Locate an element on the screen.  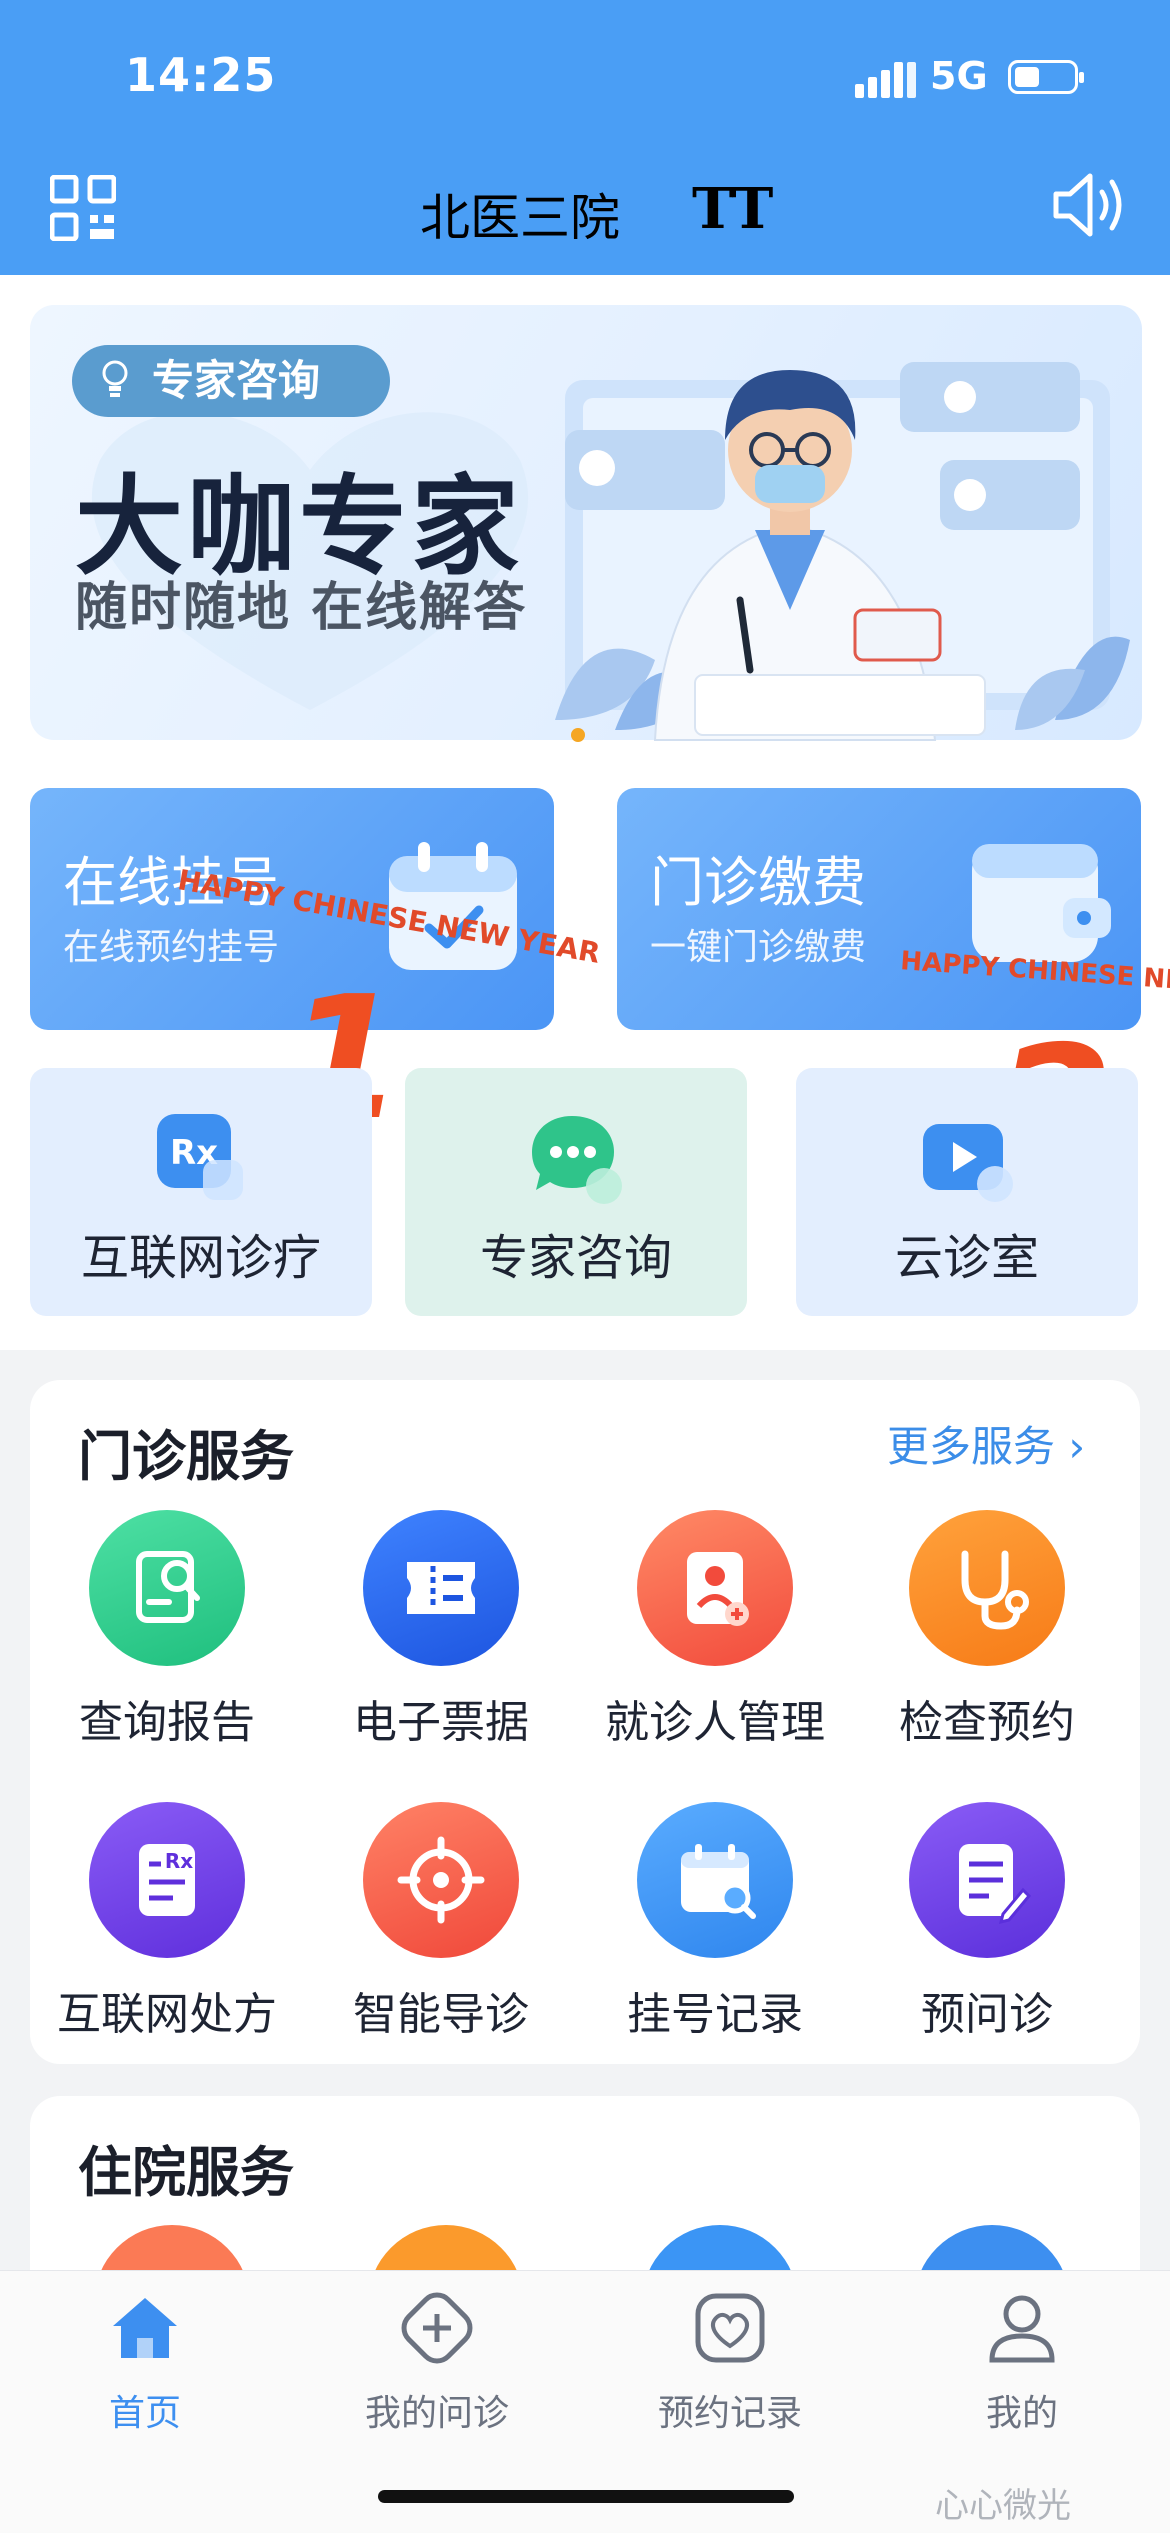
register-subtitle: 在线预约挂号 is located at coordinates (171, 947).